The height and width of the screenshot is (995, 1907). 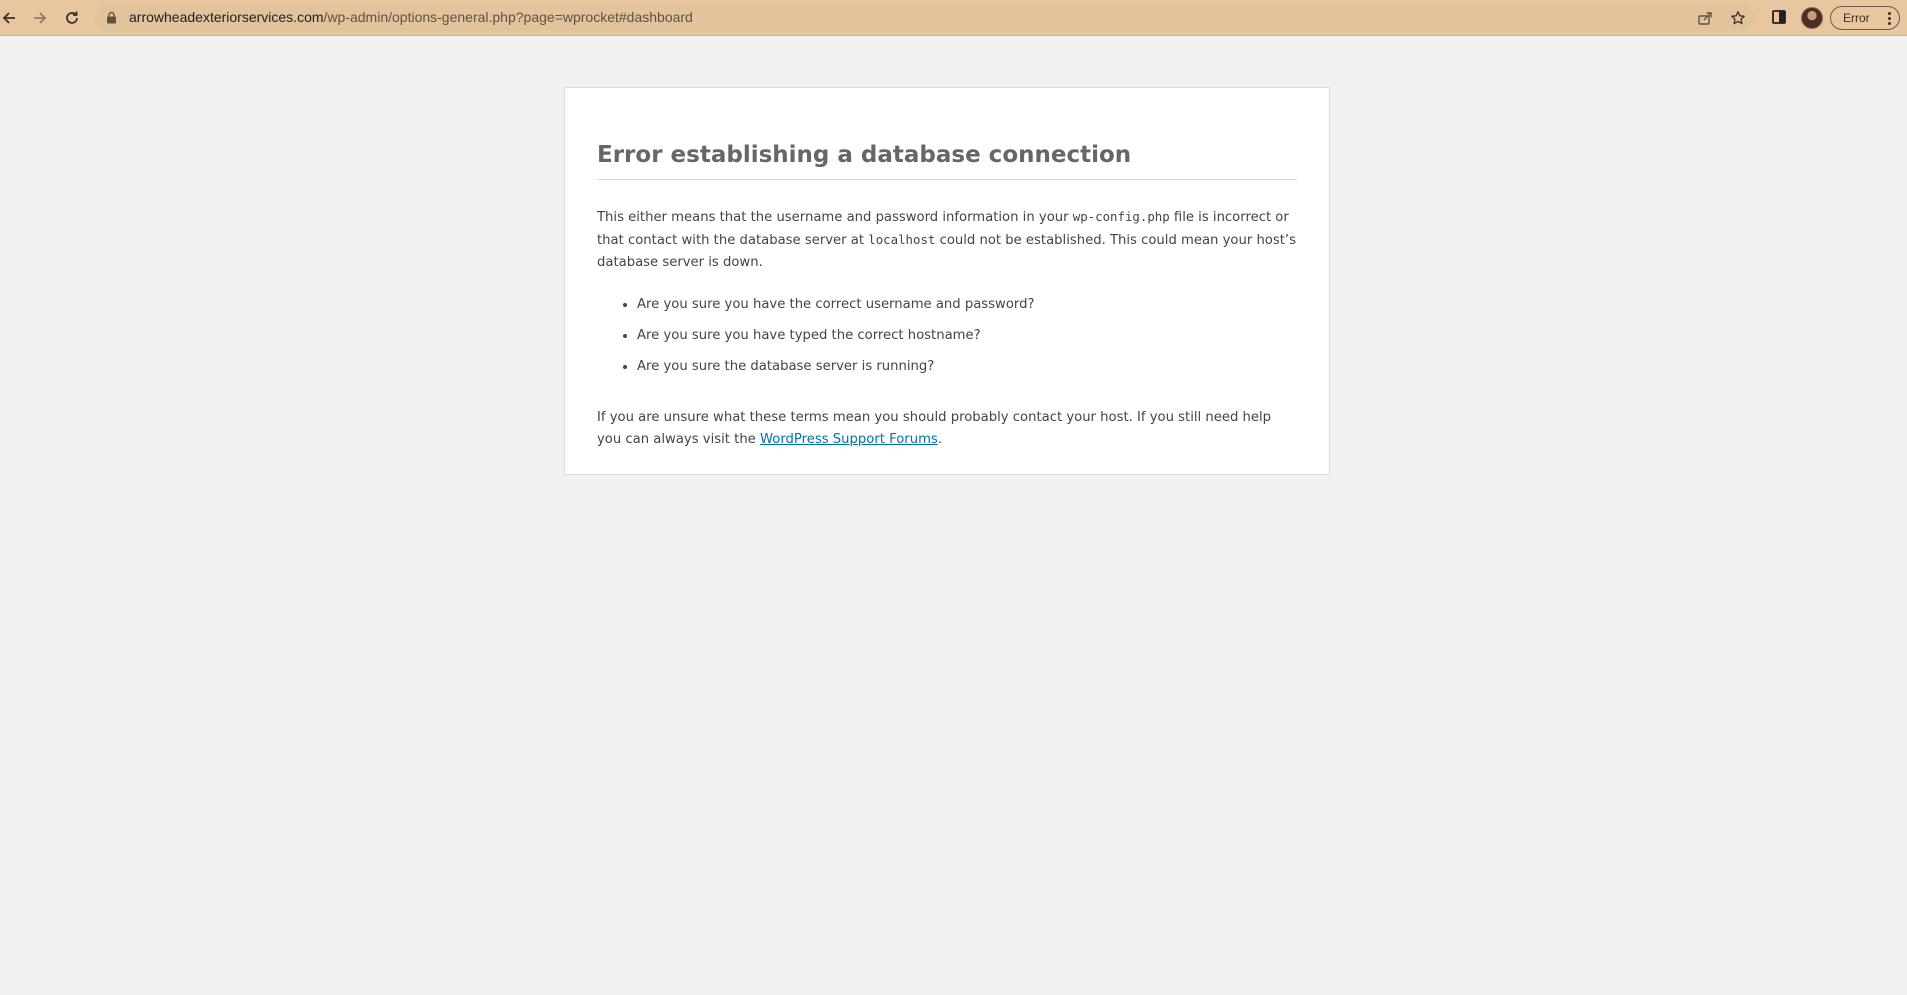 What do you see at coordinates (1812, 18) in the screenshot?
I see `profile-avatar` at bounding box center [1812, 18].